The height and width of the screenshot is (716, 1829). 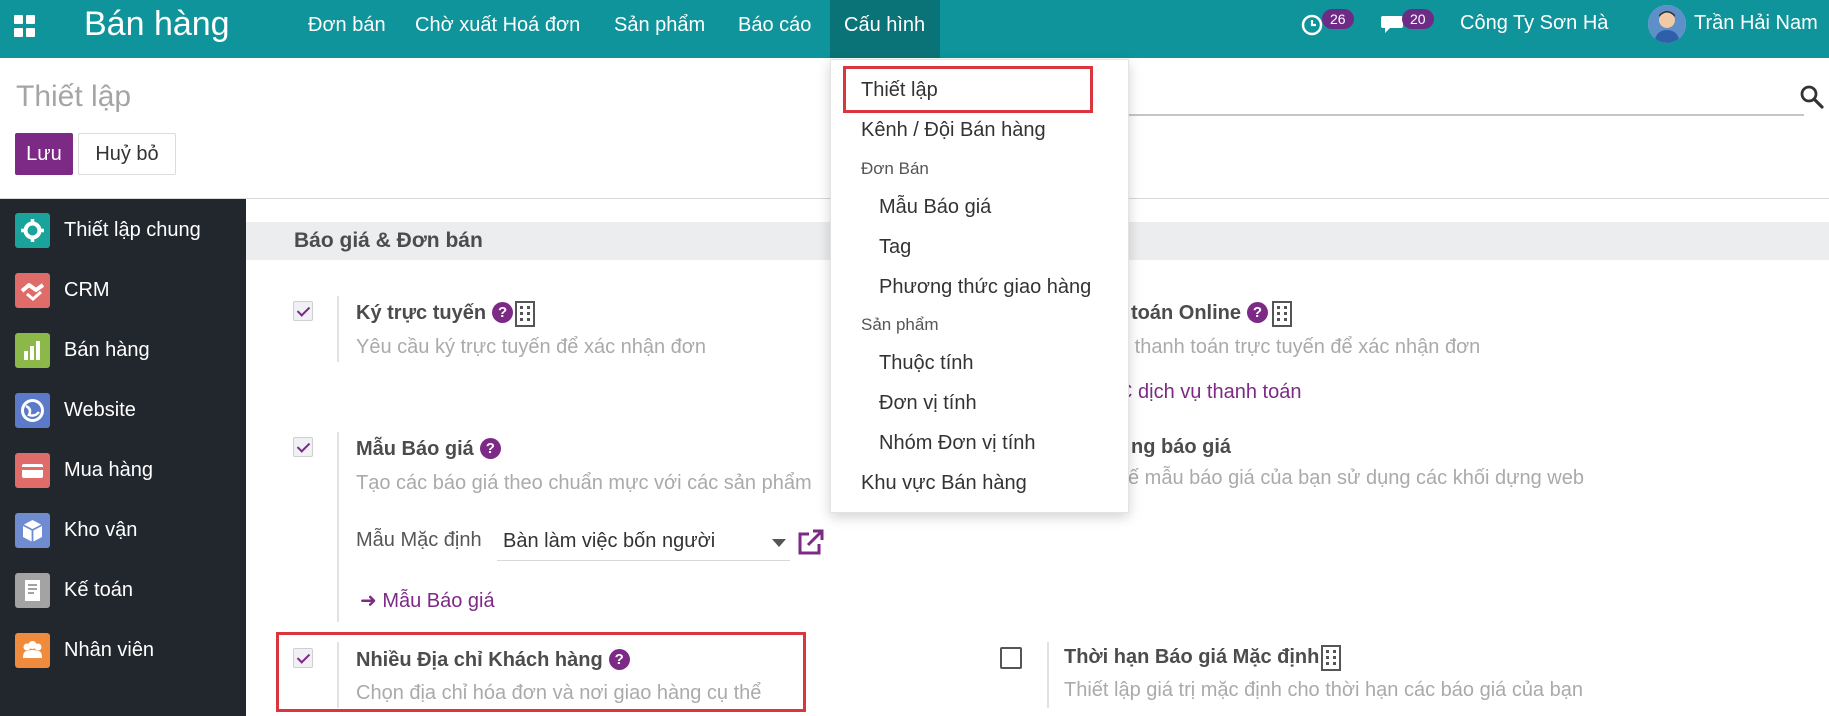 What do you see at coordinates (1209, 392) in the screenshot?
I see `payment-providers-link: C dịch vụ thanh toán` at bounding box center [1209, 392].